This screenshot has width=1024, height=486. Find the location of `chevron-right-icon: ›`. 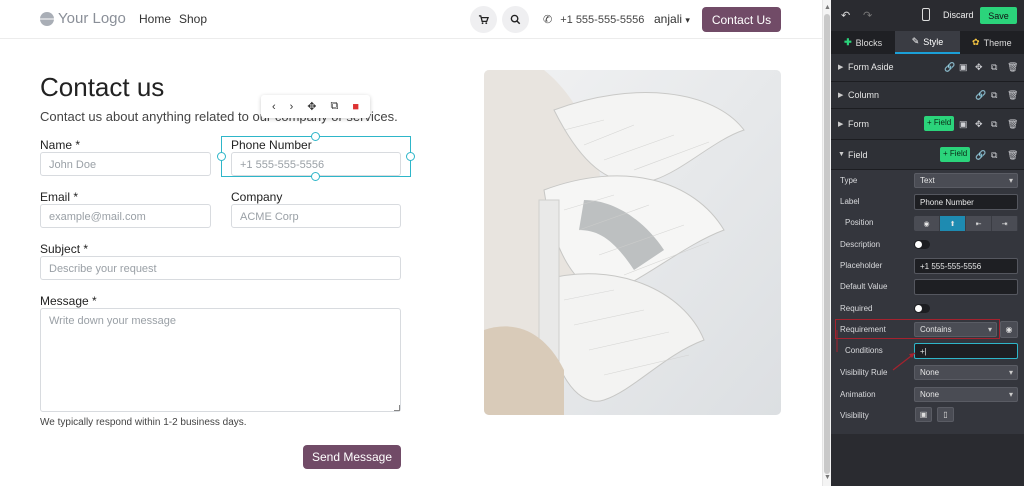

chevron-right-icon: › is located at coordinates (292, 107).